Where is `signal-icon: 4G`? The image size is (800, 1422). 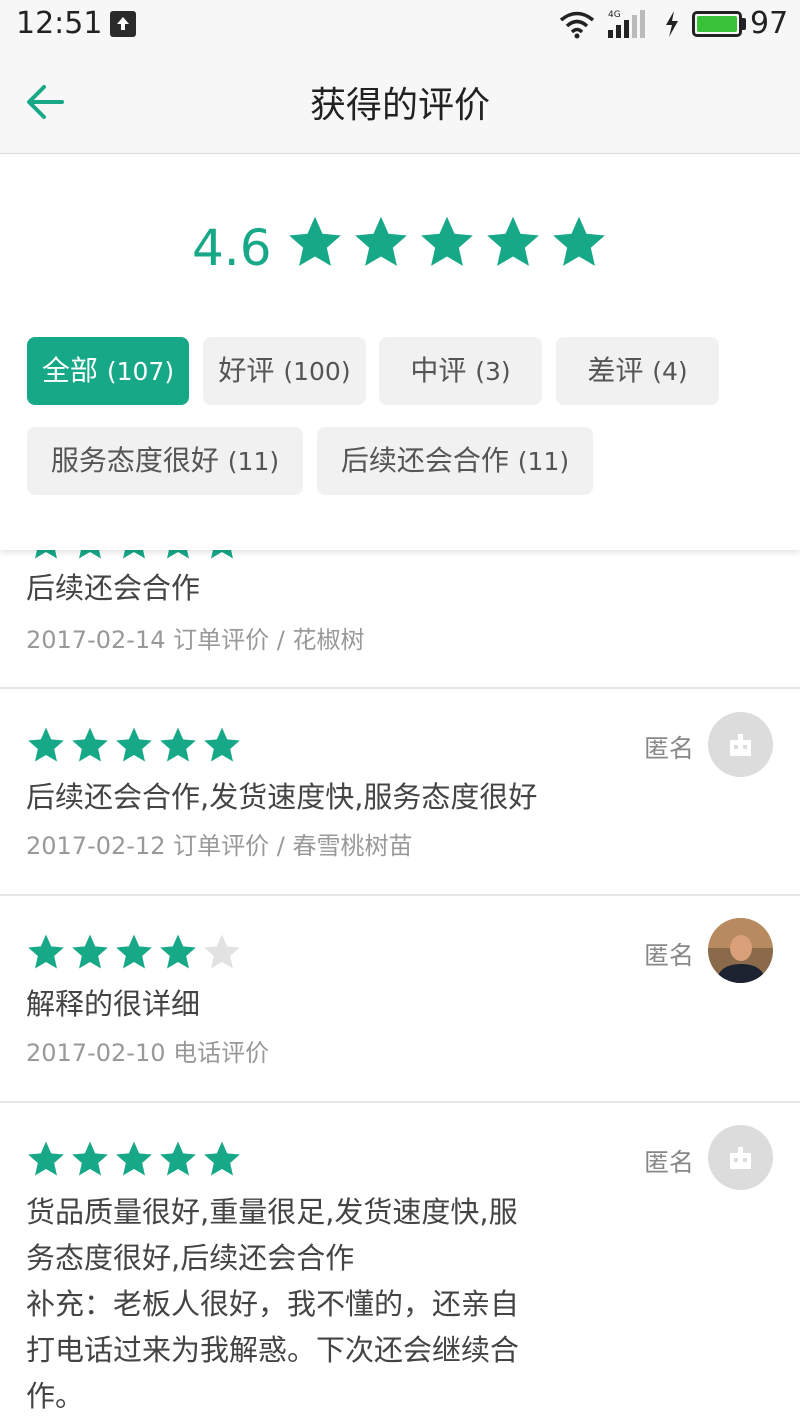
signal-icon: 4G is located at coordinates (626, 24).